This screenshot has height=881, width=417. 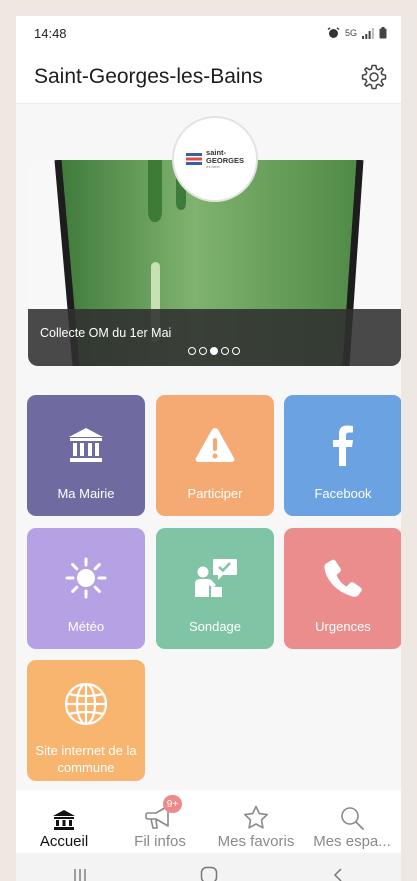 I want to click on home-icon, so click(x=64, y=820).